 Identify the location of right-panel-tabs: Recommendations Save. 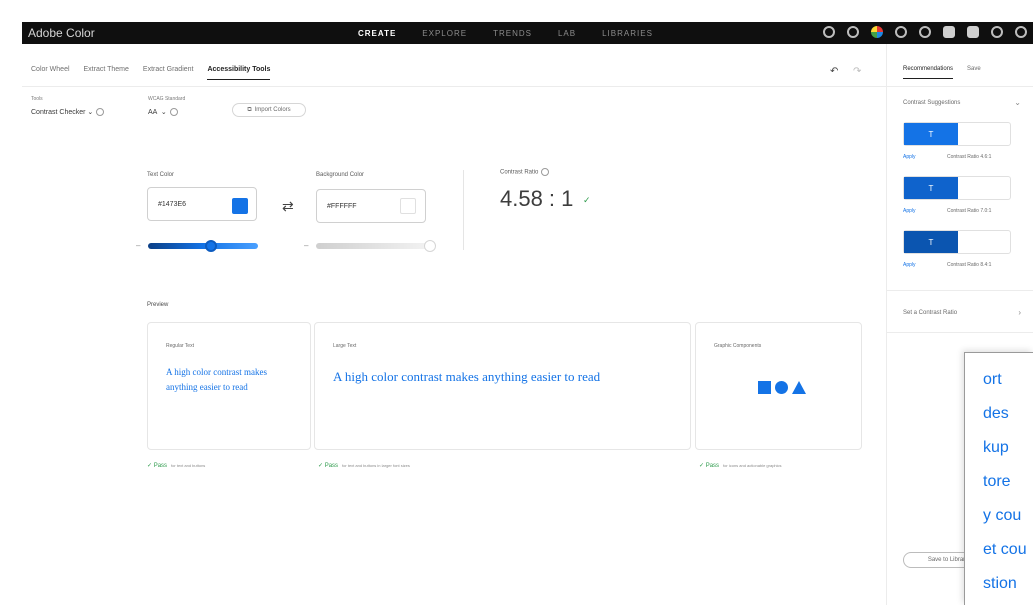
(942, 72).